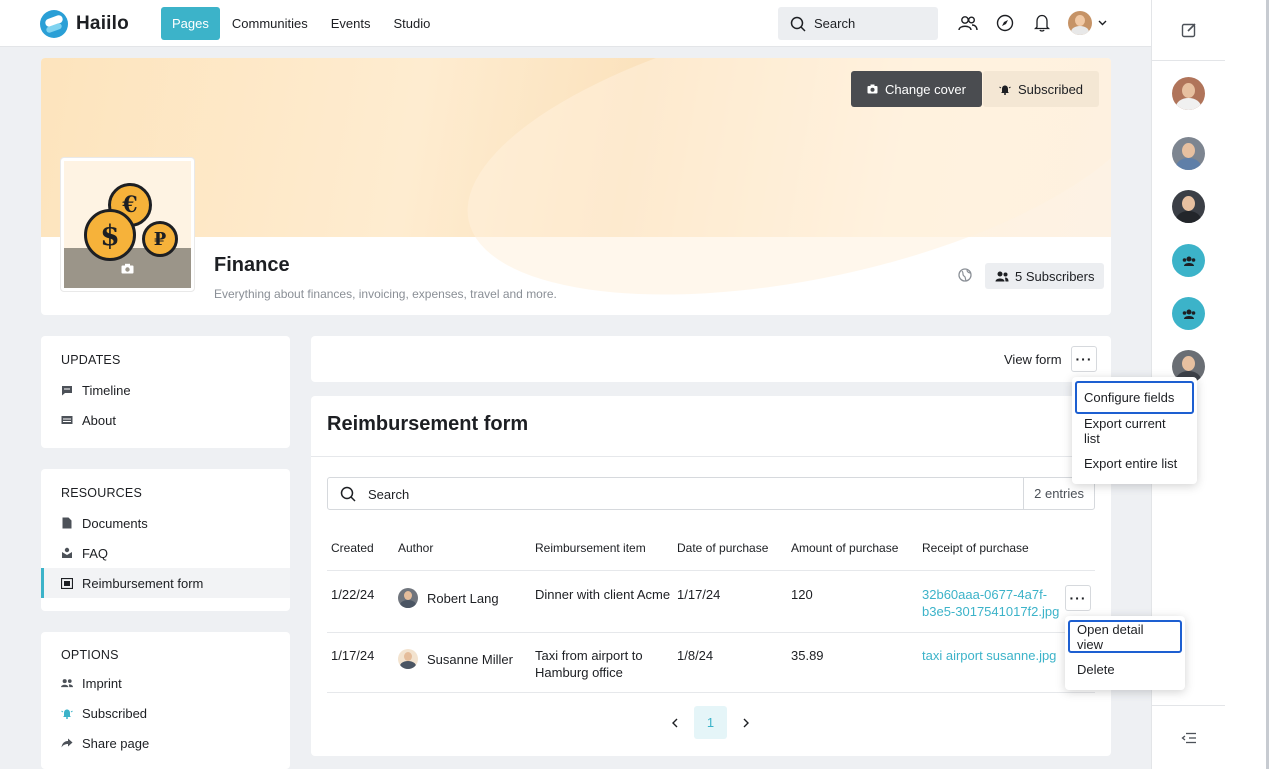  I want to click on collapse-rail-icon, so click(1189, 738).